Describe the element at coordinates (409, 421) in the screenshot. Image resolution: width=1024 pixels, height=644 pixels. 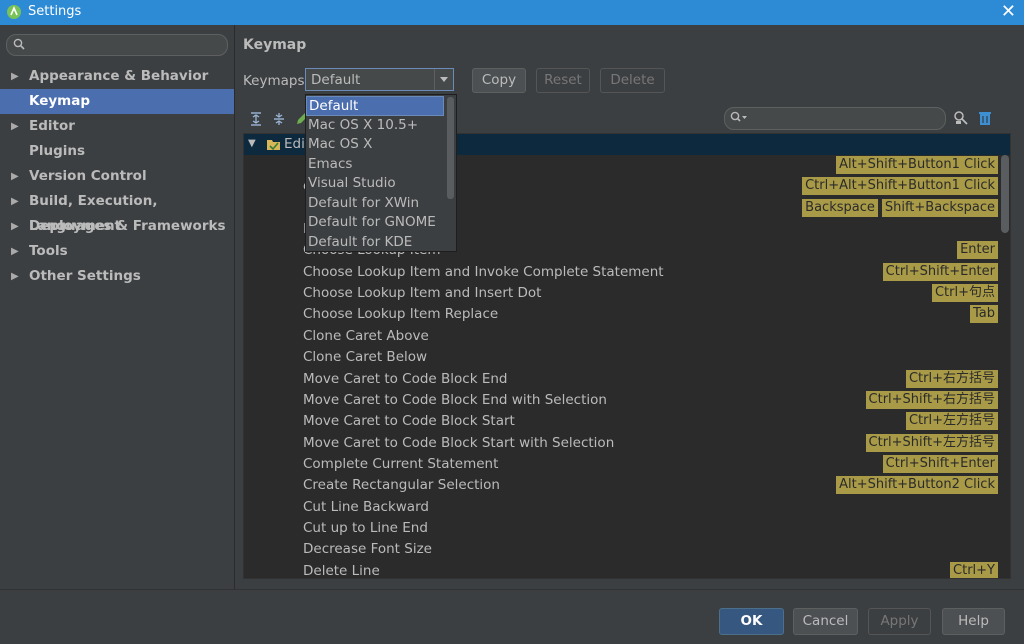
I see `action-name: Move Caret to Code Block Start` at that location.